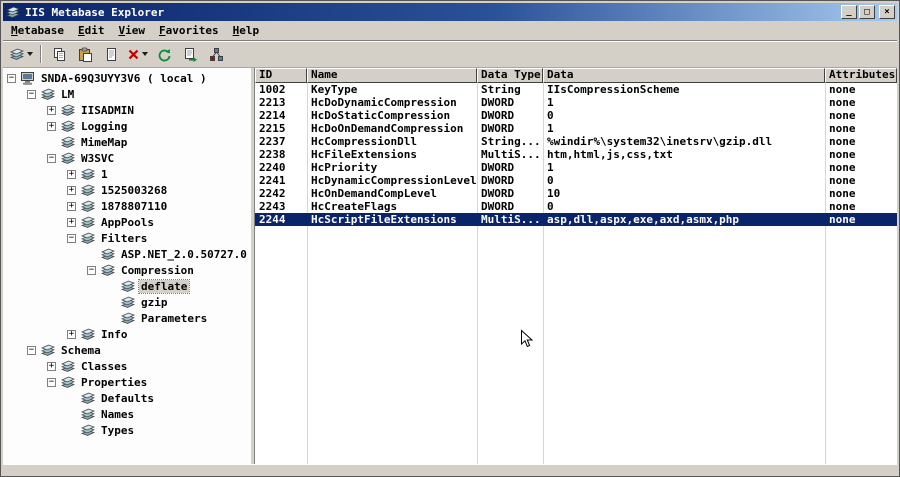 The image size is (900, 477). I want to click on close-button: ×, so click(887, 12).